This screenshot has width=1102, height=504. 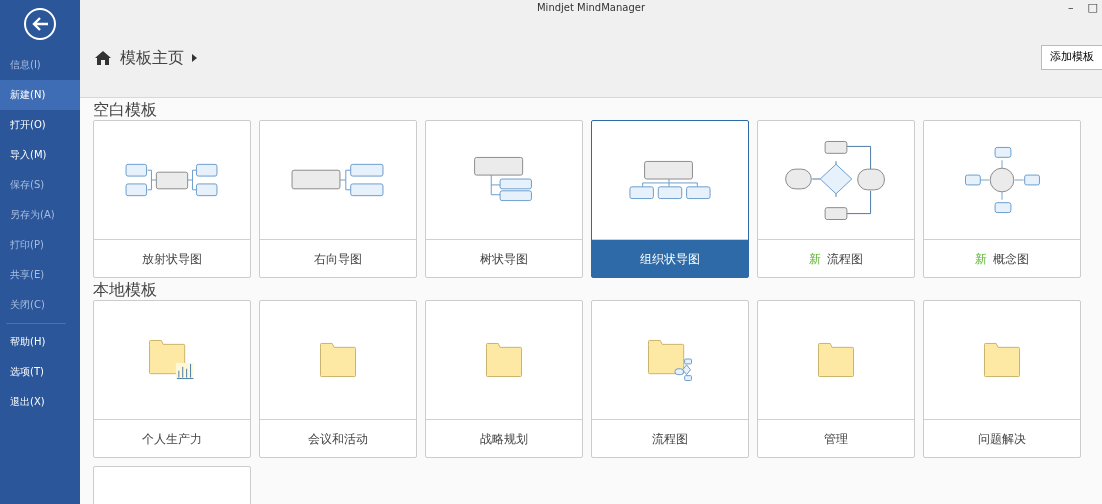 I want to click on template-name: 会议和活动, so click(x=338, y=439).